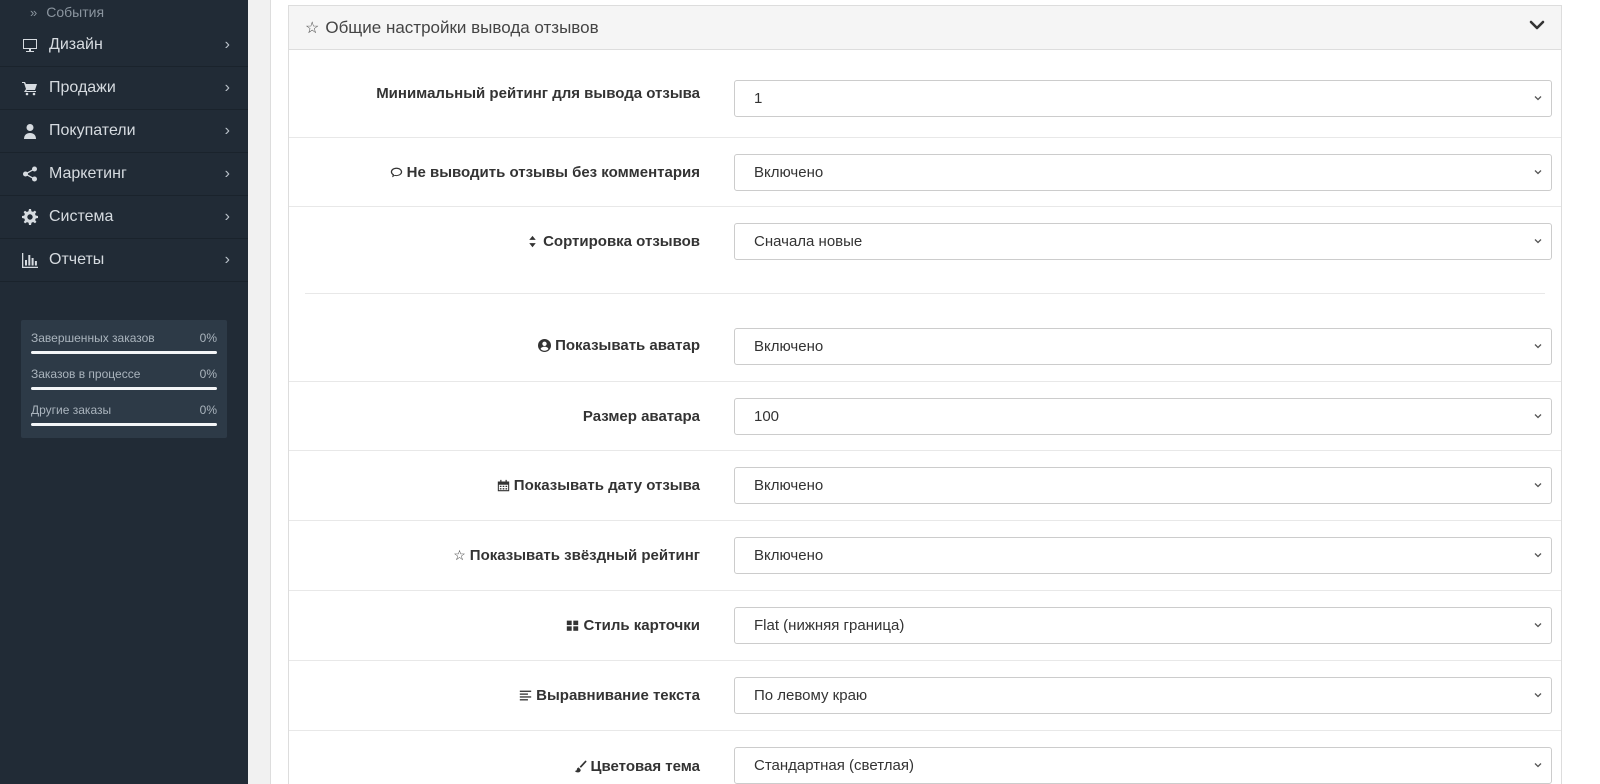 The height and width of the screenshot is (784, 1600). I want to click on setting-label: Не выводить отзывы без комментария, so click(494, 172).